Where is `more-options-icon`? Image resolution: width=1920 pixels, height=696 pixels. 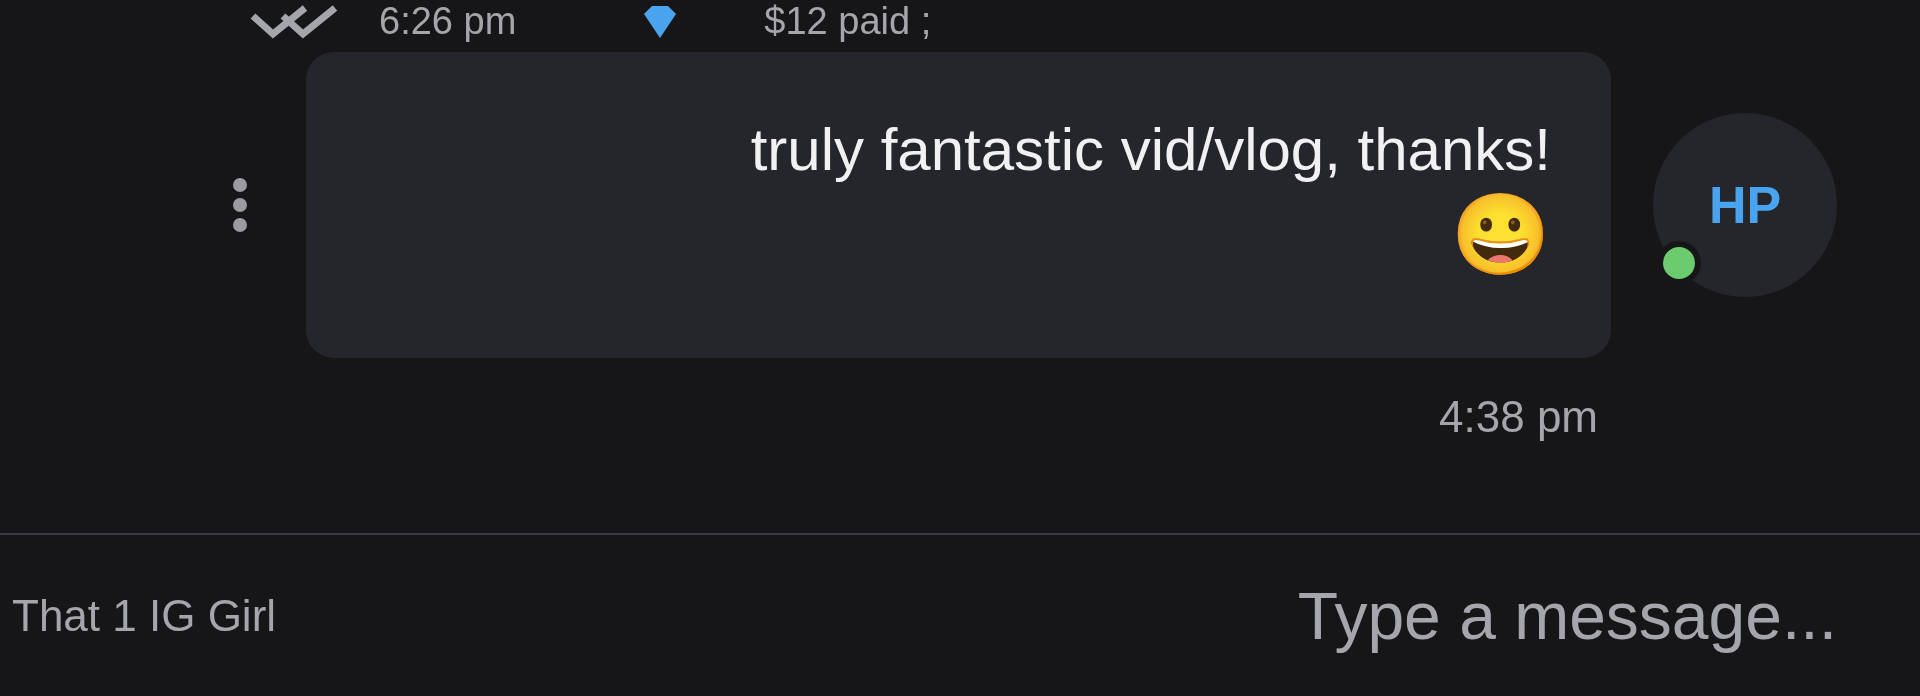
more-options-icon is located at coordinates (240, 205).